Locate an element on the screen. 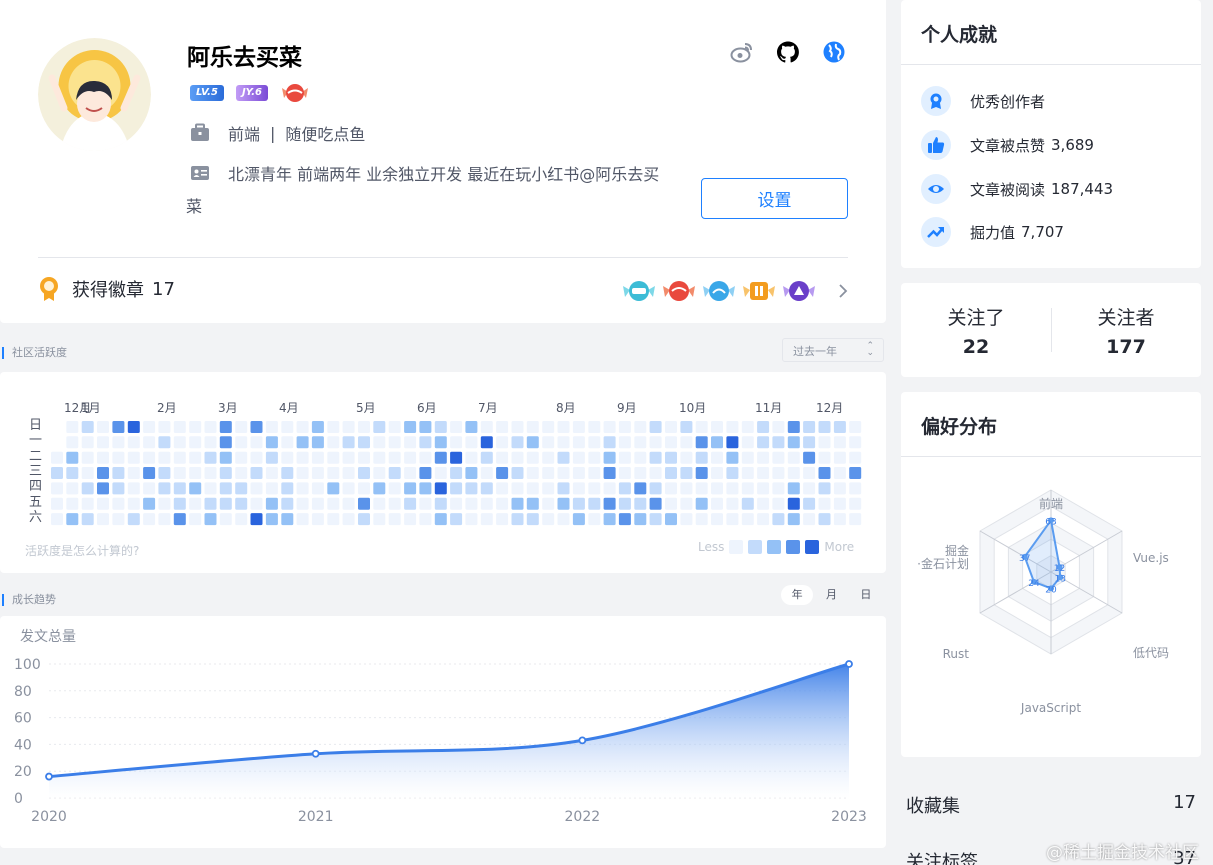 The height and width of the screenshot is (865, 1213). medal-badge-icon is located at coordinates (295, 93).